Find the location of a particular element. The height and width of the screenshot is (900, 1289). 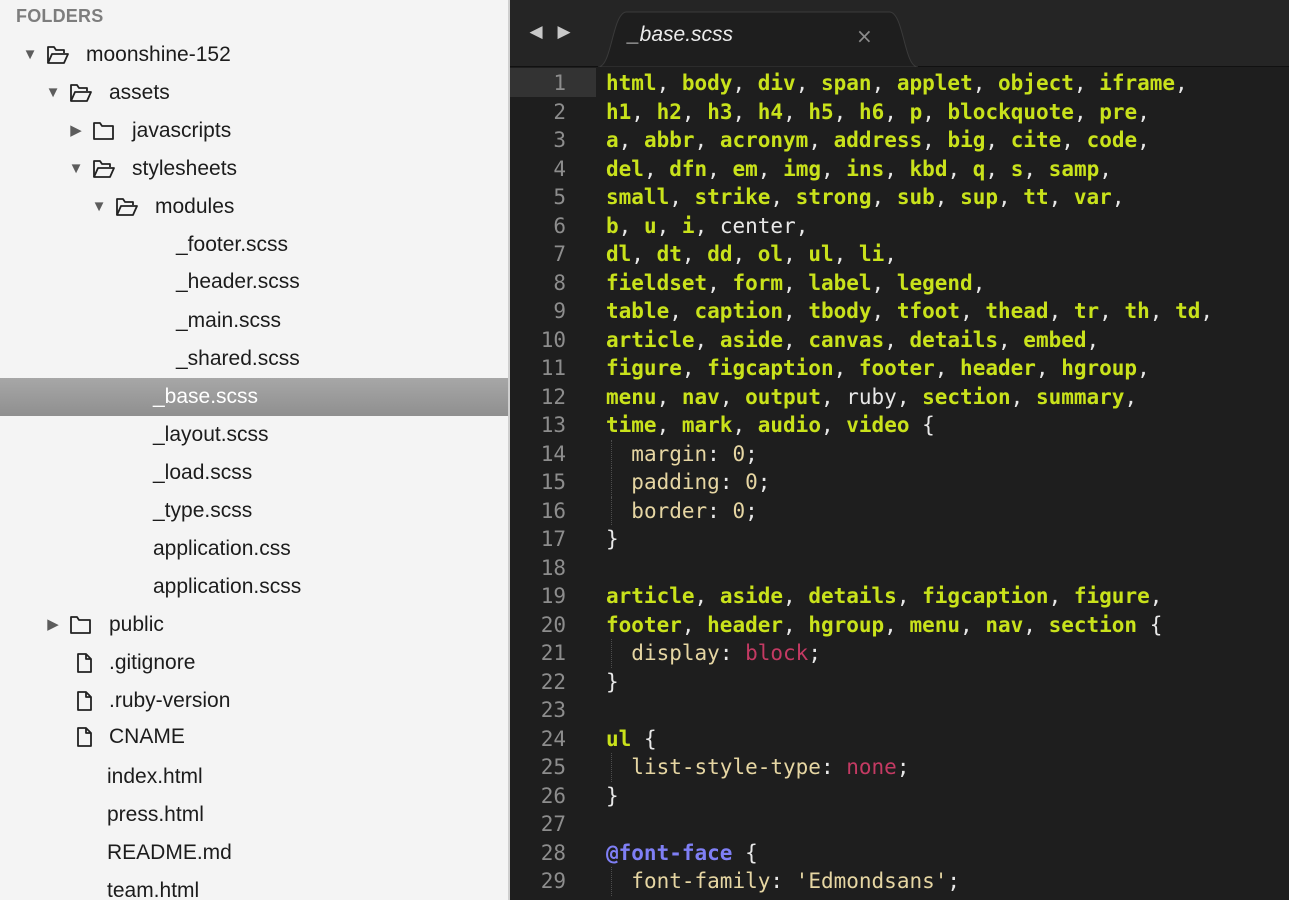

tree-item: ▶ public is located at coordinates (254, 625).